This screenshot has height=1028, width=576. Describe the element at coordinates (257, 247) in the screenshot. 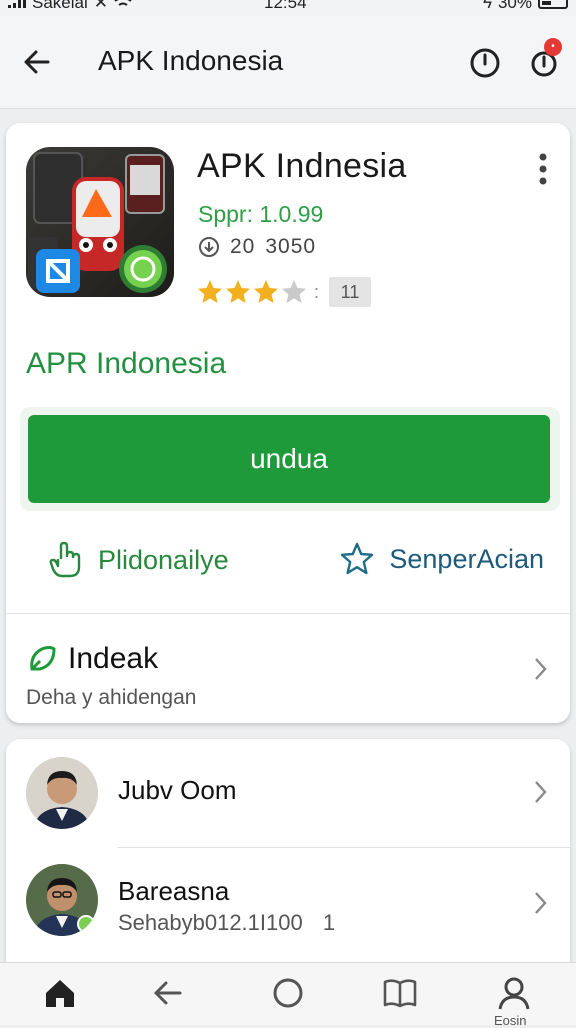

I see `downloads-row: 20 3050` at that location.